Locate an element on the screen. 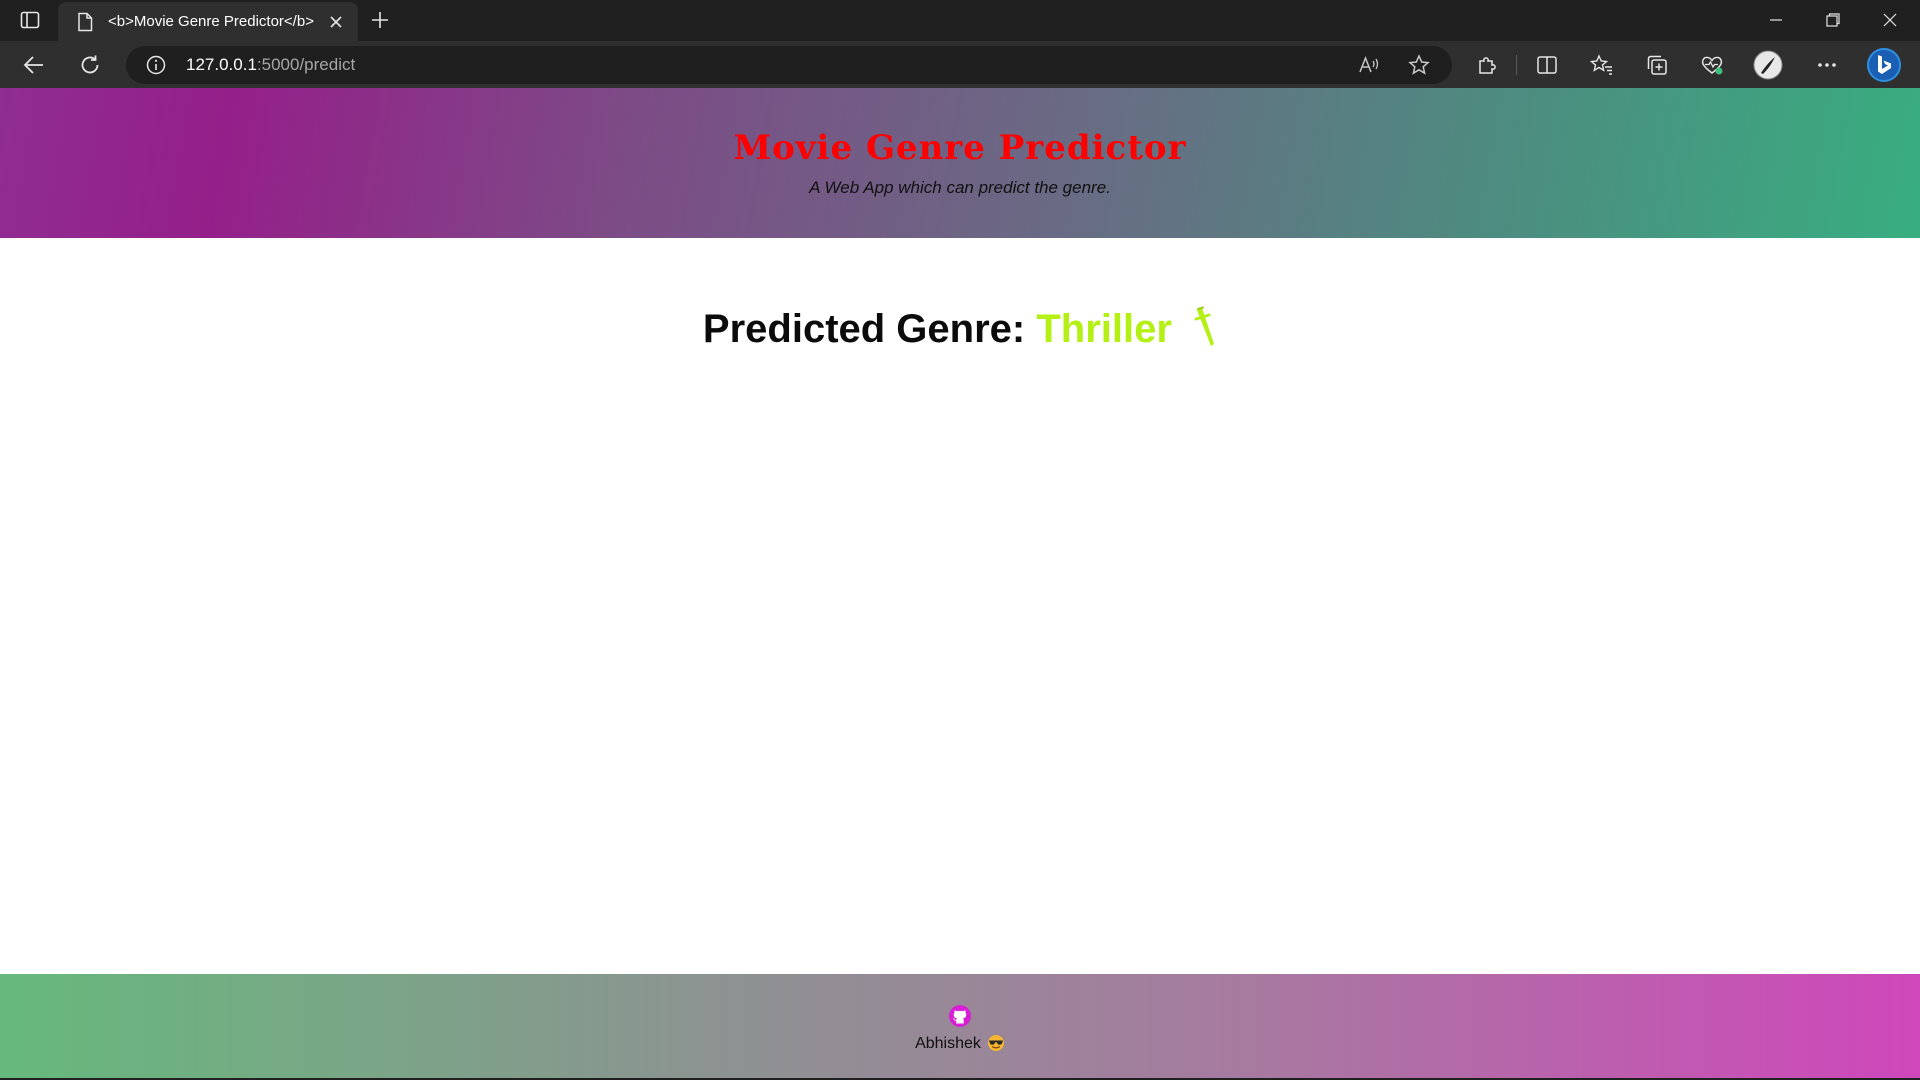 The width and height of the screenshot is (1920, 1080). page-icon is located at coordinates (85, 22).